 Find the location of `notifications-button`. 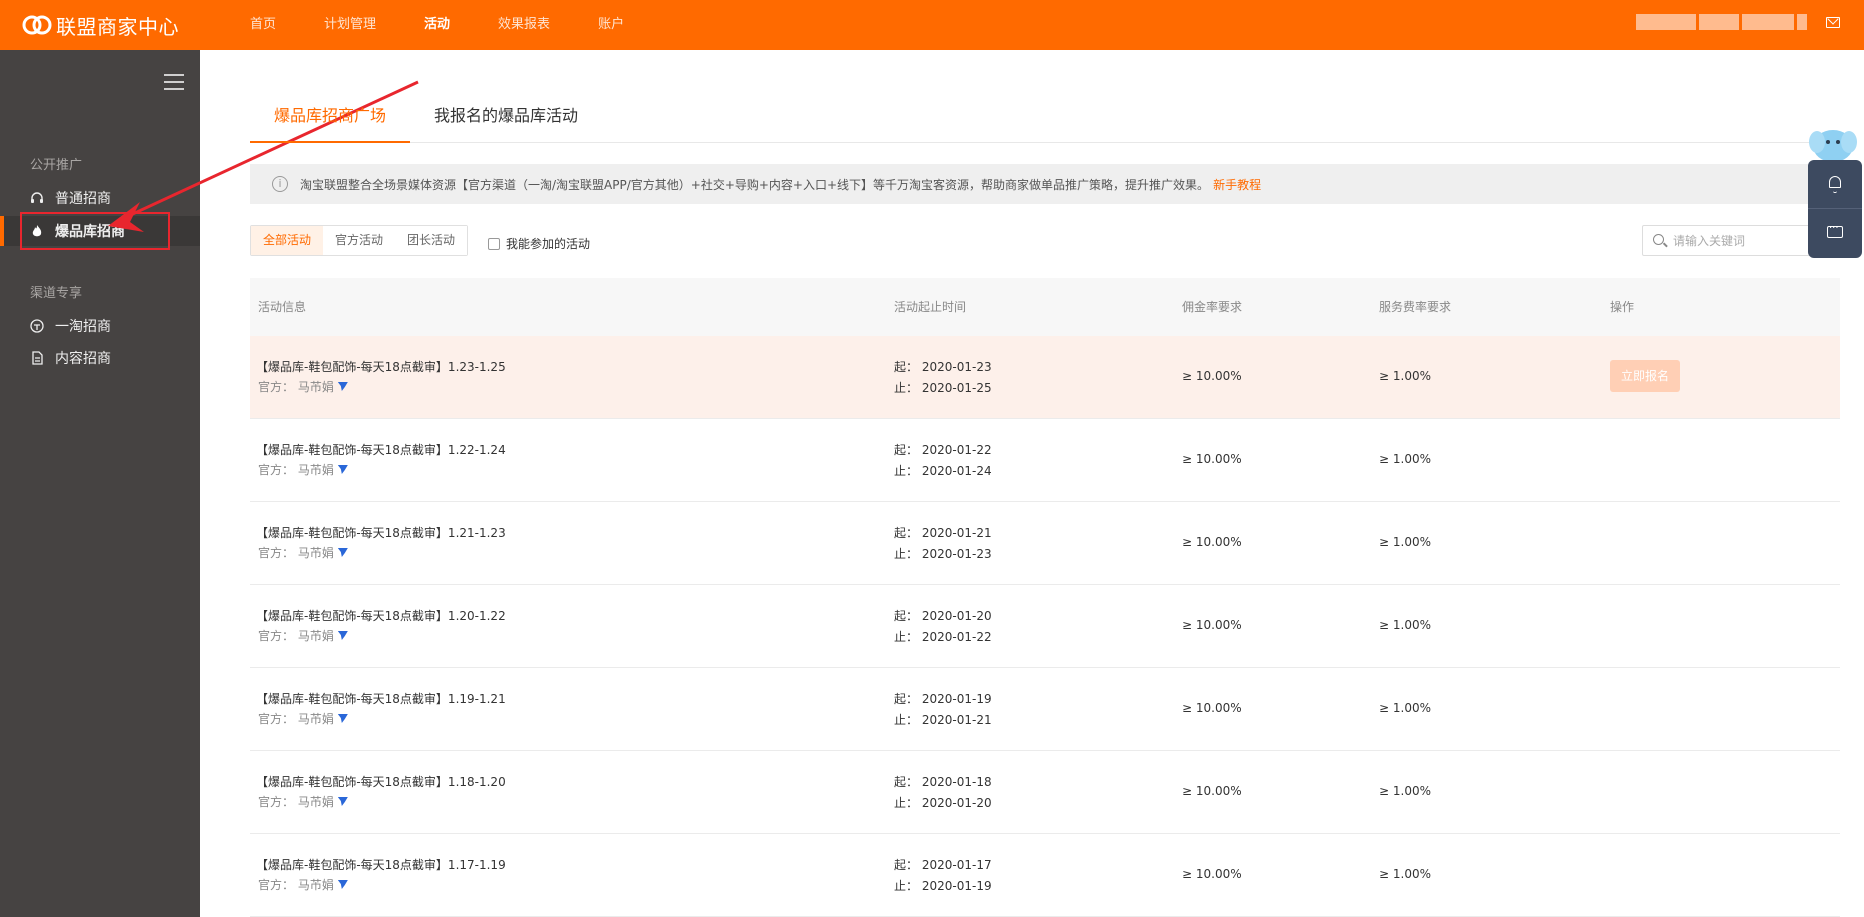

notifications-button is located at coordinates (1835, 184).